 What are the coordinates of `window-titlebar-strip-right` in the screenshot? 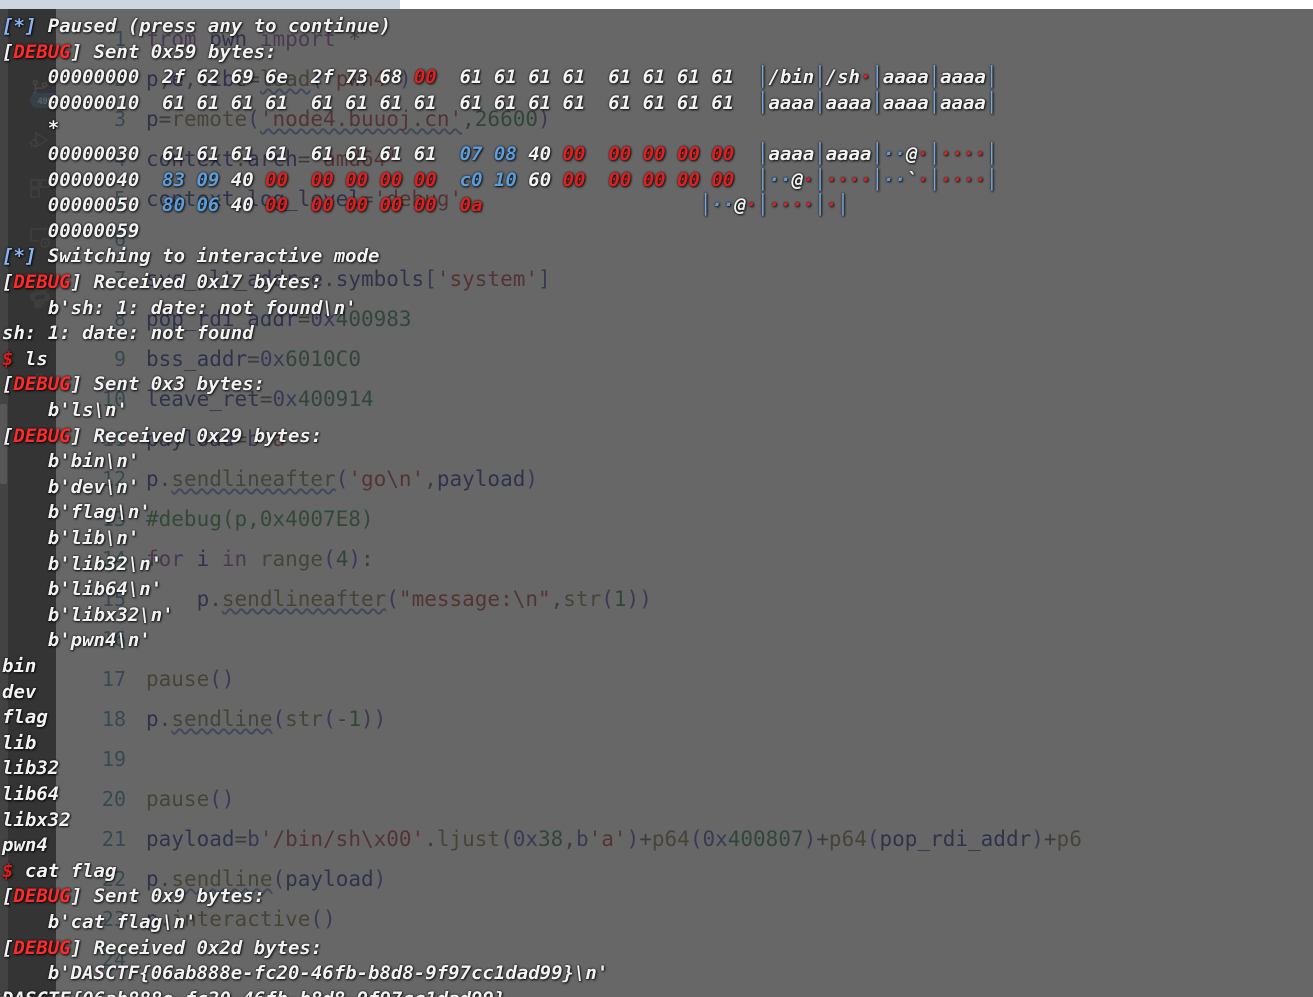 It's located at (856, 4).